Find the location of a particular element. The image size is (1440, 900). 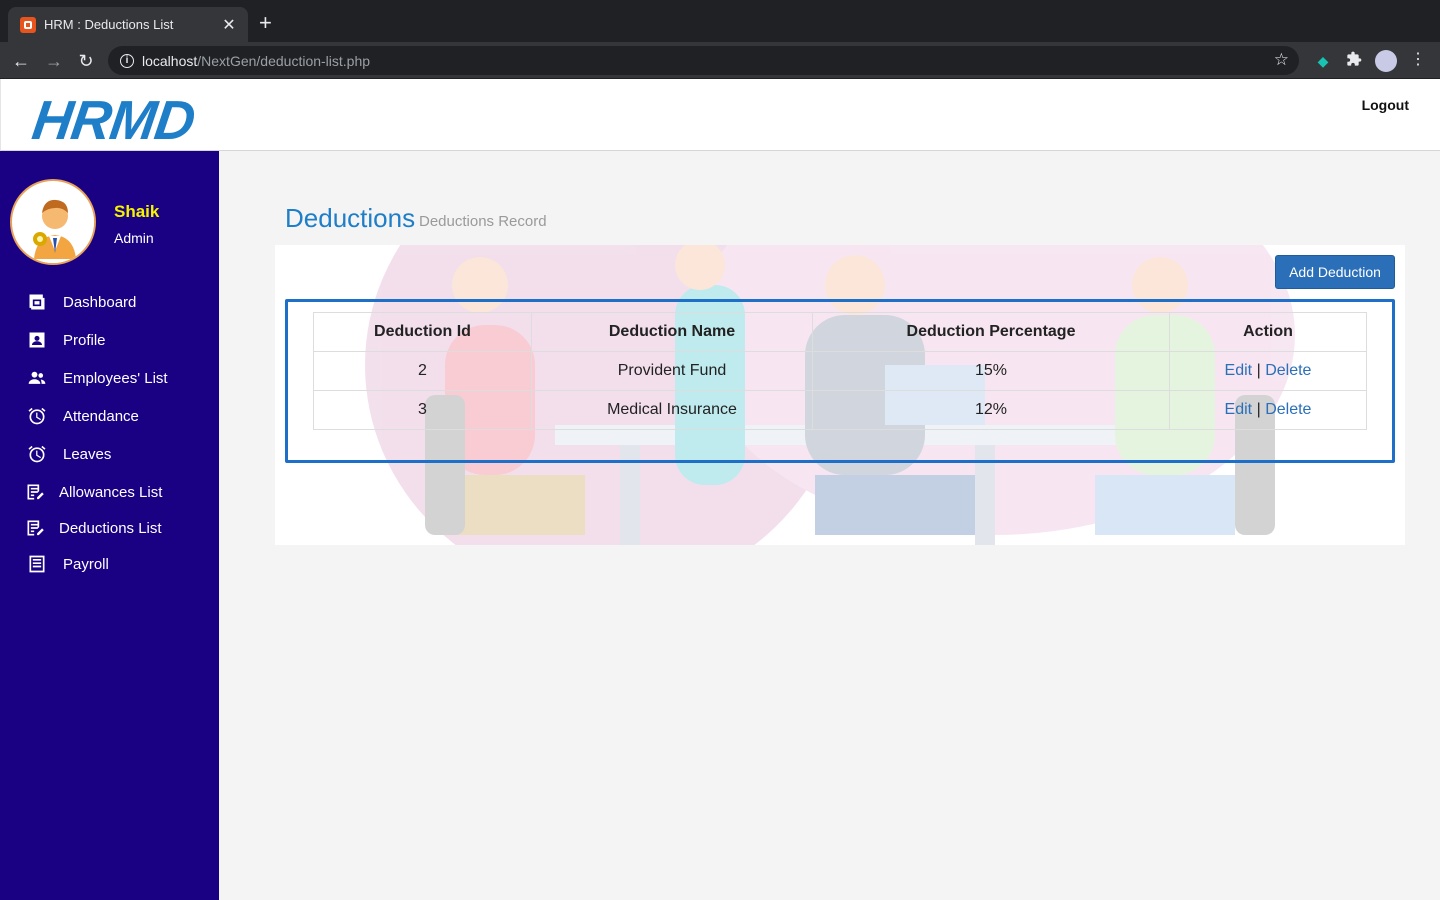

forward-icon: → is located at coordinates (54, 61).